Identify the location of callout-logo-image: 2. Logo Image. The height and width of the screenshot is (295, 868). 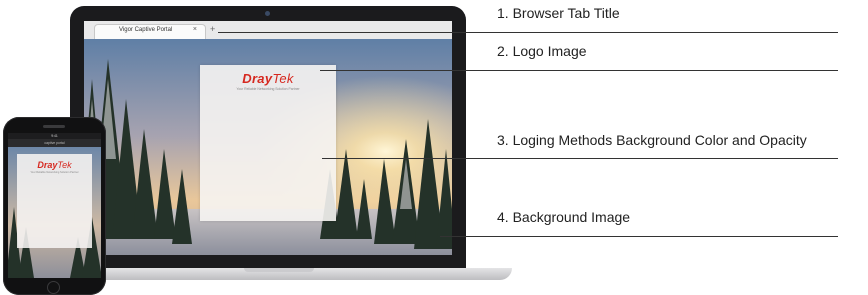
(542, 51).